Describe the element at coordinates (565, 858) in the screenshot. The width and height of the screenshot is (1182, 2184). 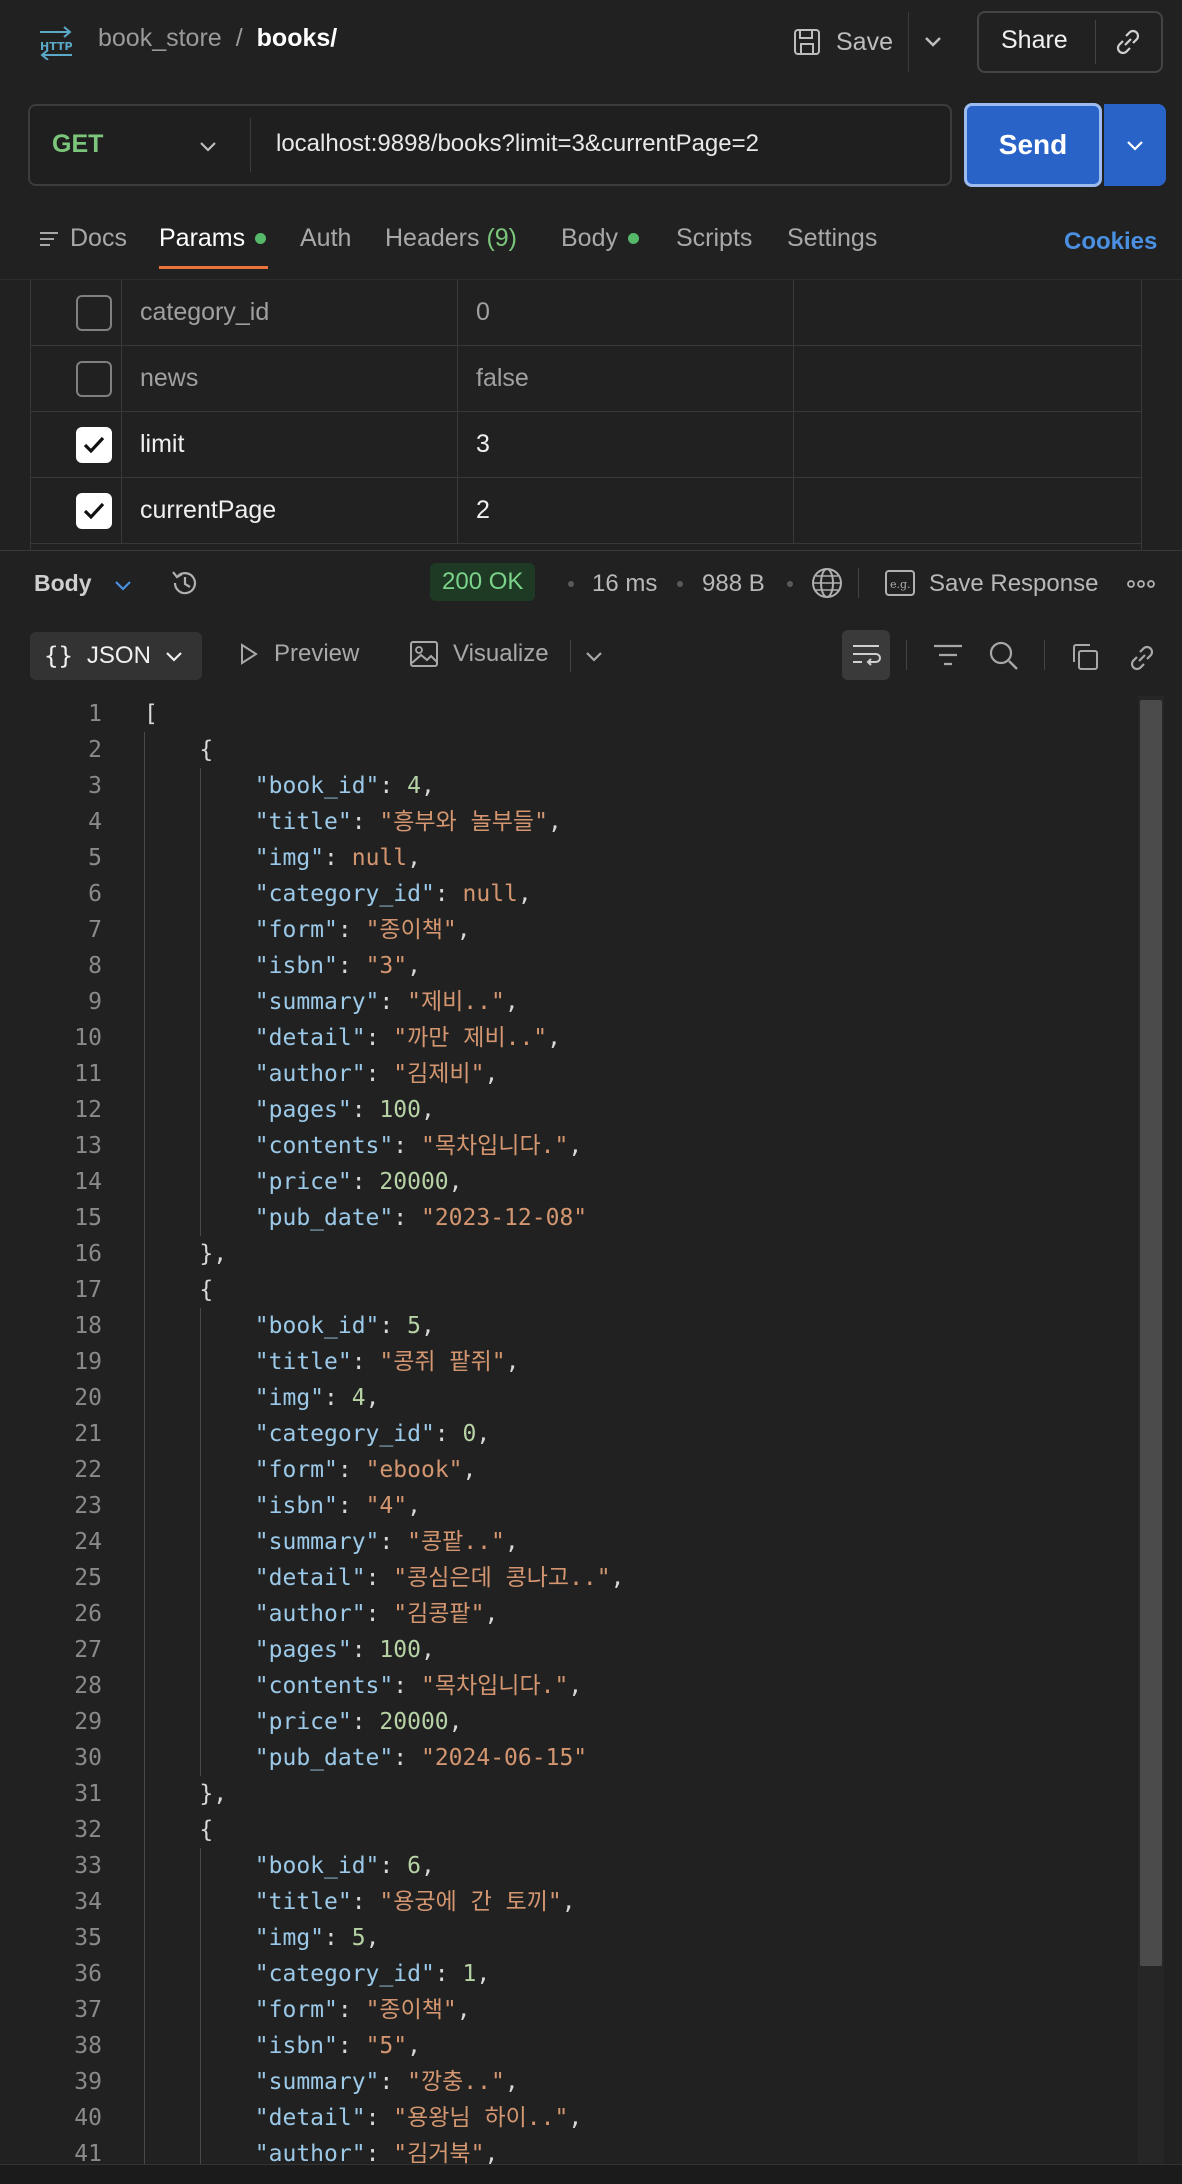
I see `code-line: 5 "img": null,` at that location.